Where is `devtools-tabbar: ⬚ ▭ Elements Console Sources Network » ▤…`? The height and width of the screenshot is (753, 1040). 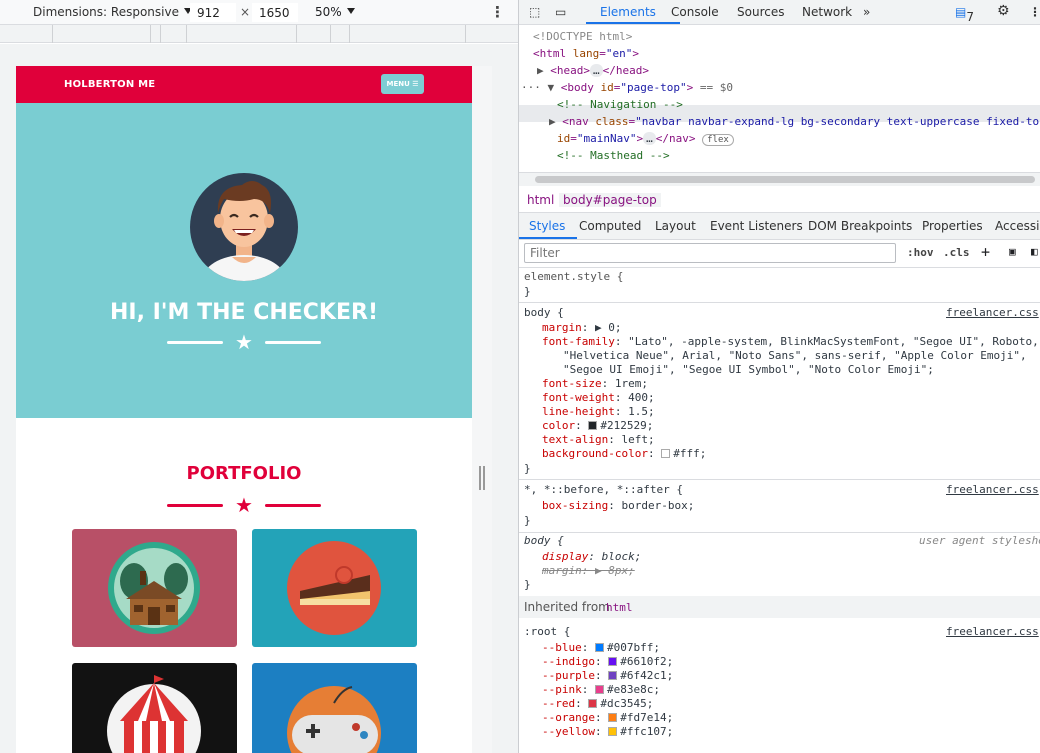 devtools-tabbar: ⬚ ▭ Elements Console Sources Network » ▤… is located at coordinates (779, 12).